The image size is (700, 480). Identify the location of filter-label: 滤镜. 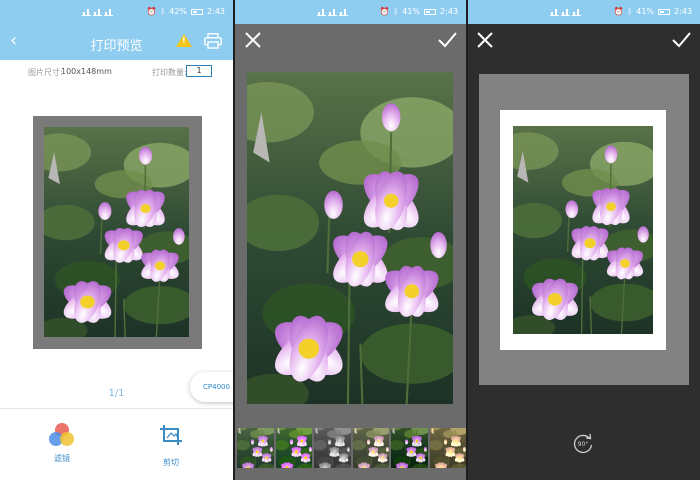
(62, 458).